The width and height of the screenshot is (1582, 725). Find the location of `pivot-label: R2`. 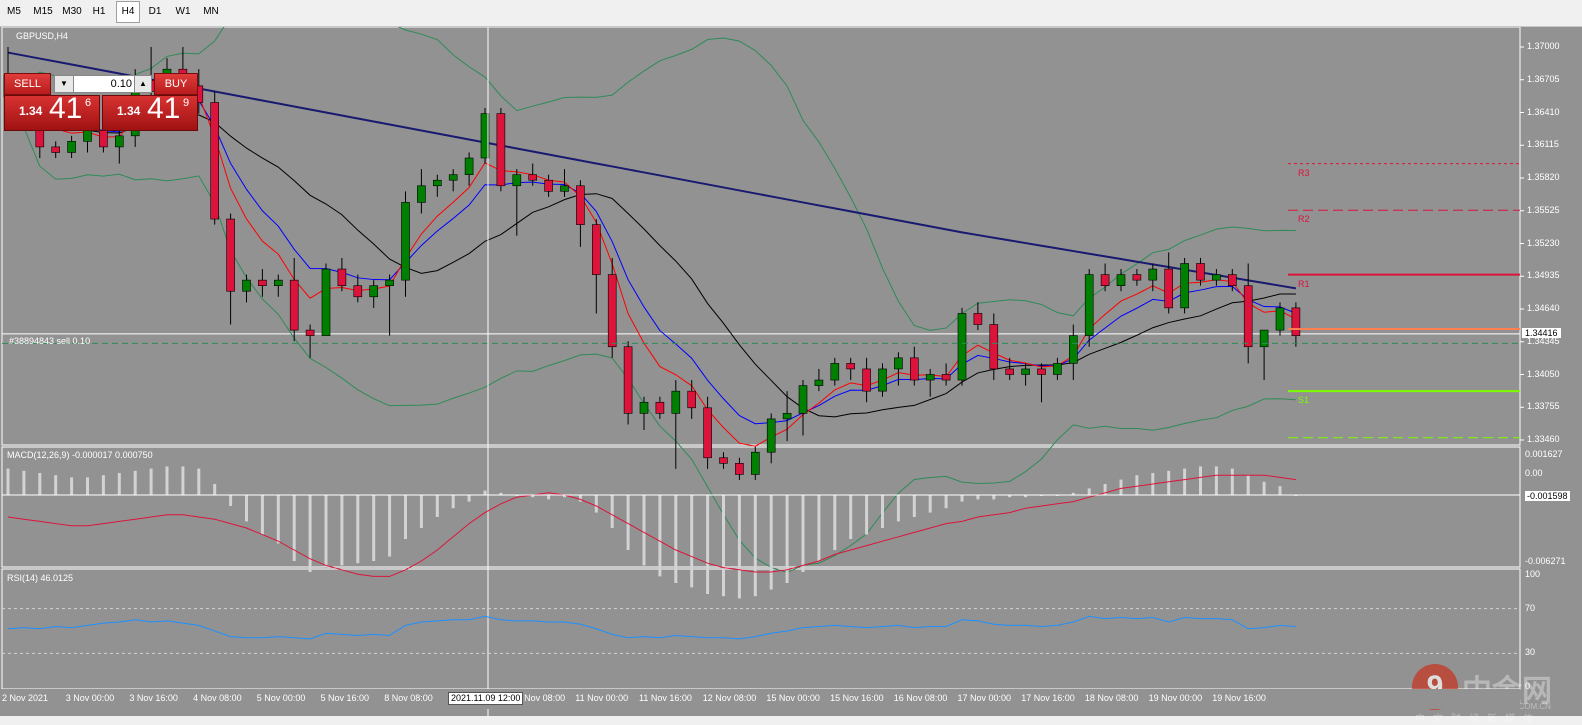

pivot-label: R2 is located at coordinates (1304, 219).